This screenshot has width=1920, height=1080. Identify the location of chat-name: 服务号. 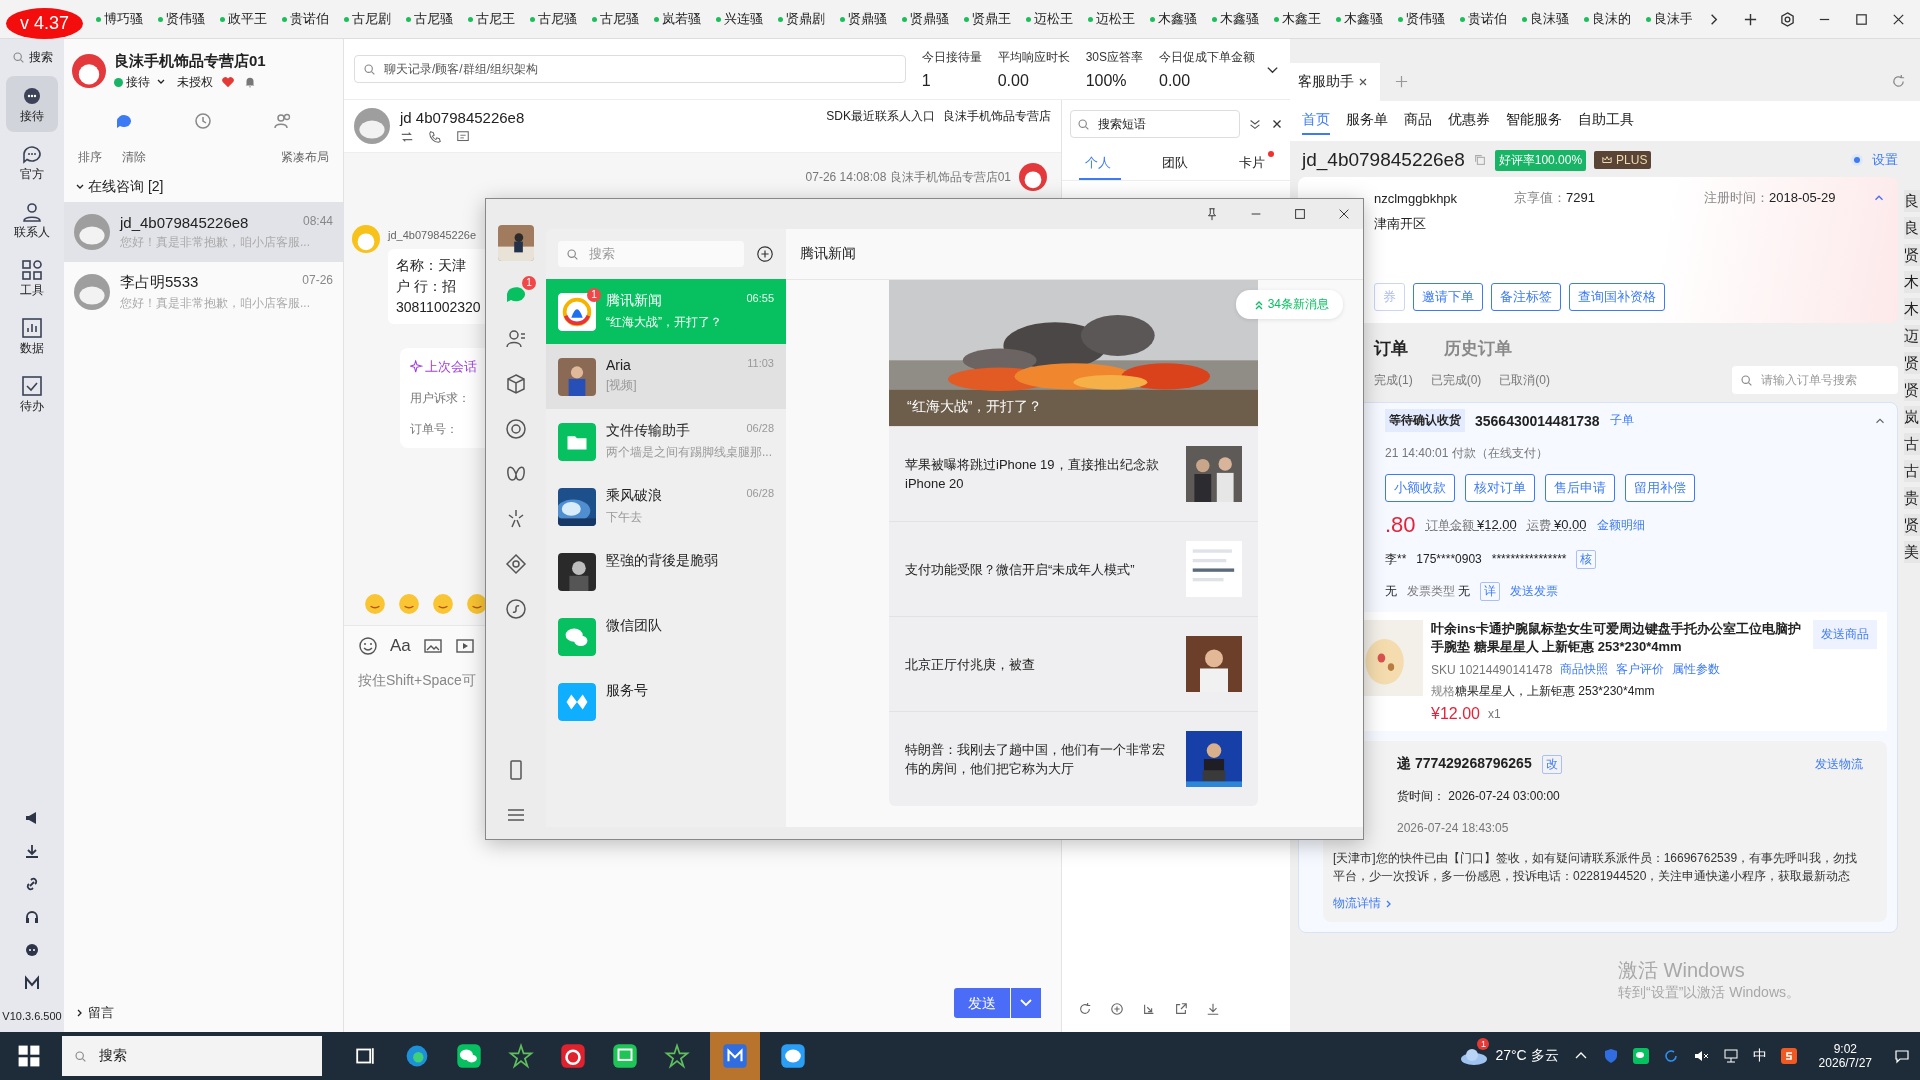
(627, 691).